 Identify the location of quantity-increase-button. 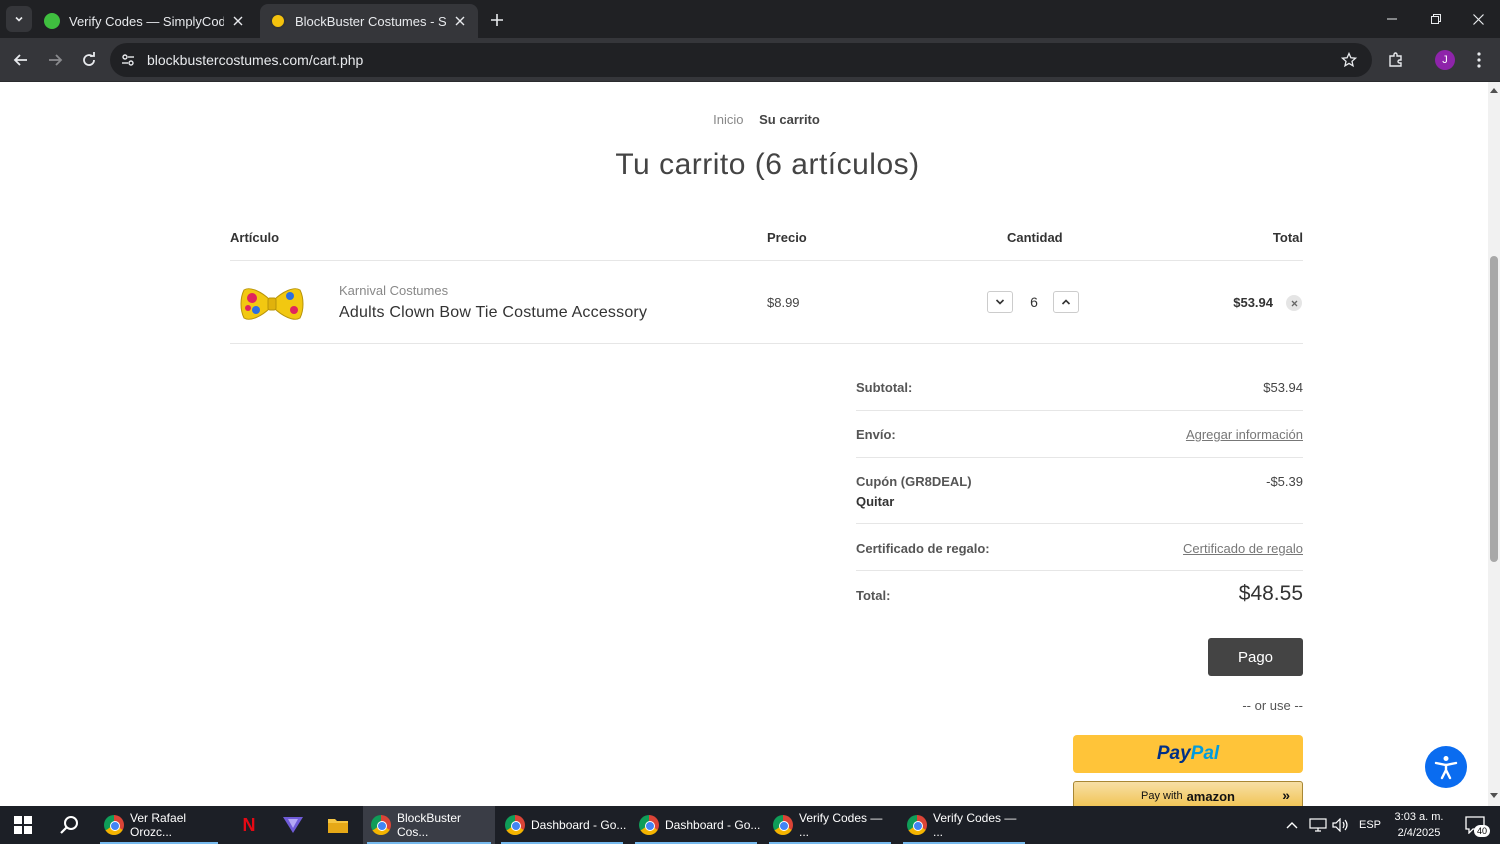
(1066, 302).